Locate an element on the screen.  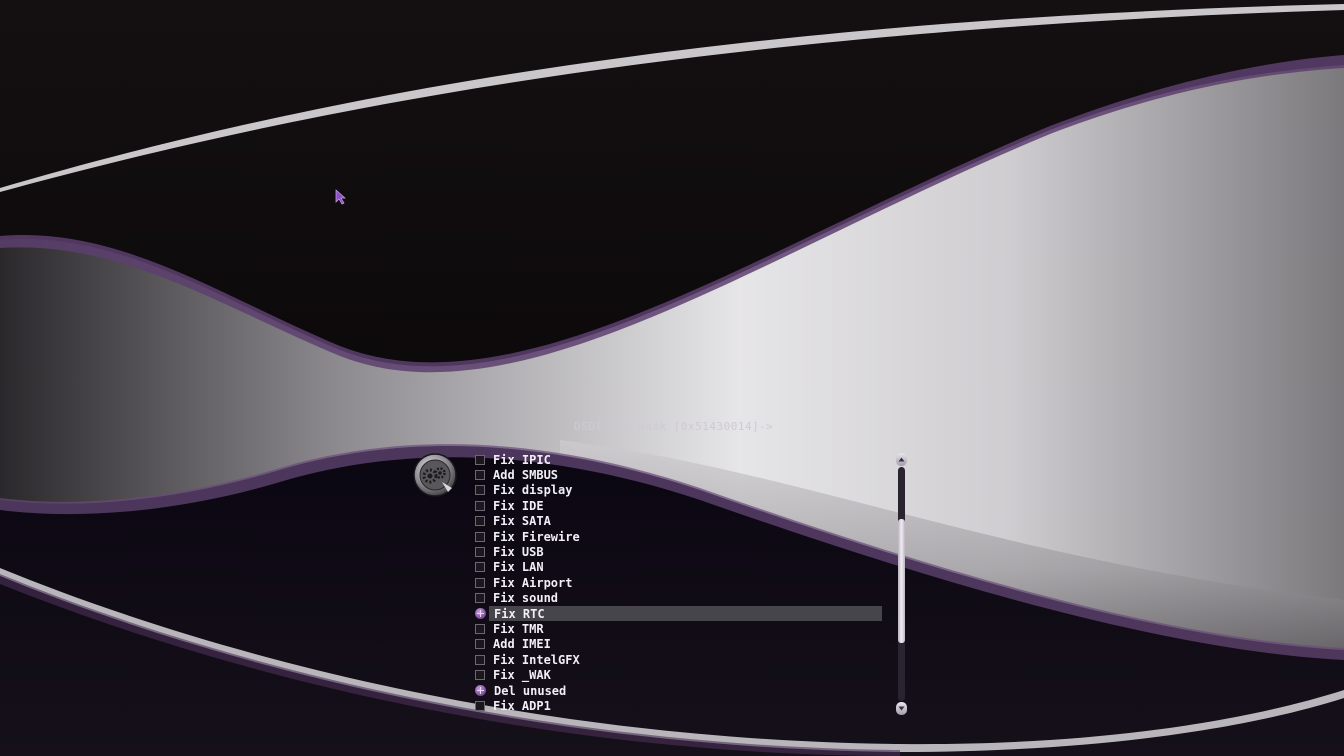
scroll-up-button is located at coordinates (901, 459).